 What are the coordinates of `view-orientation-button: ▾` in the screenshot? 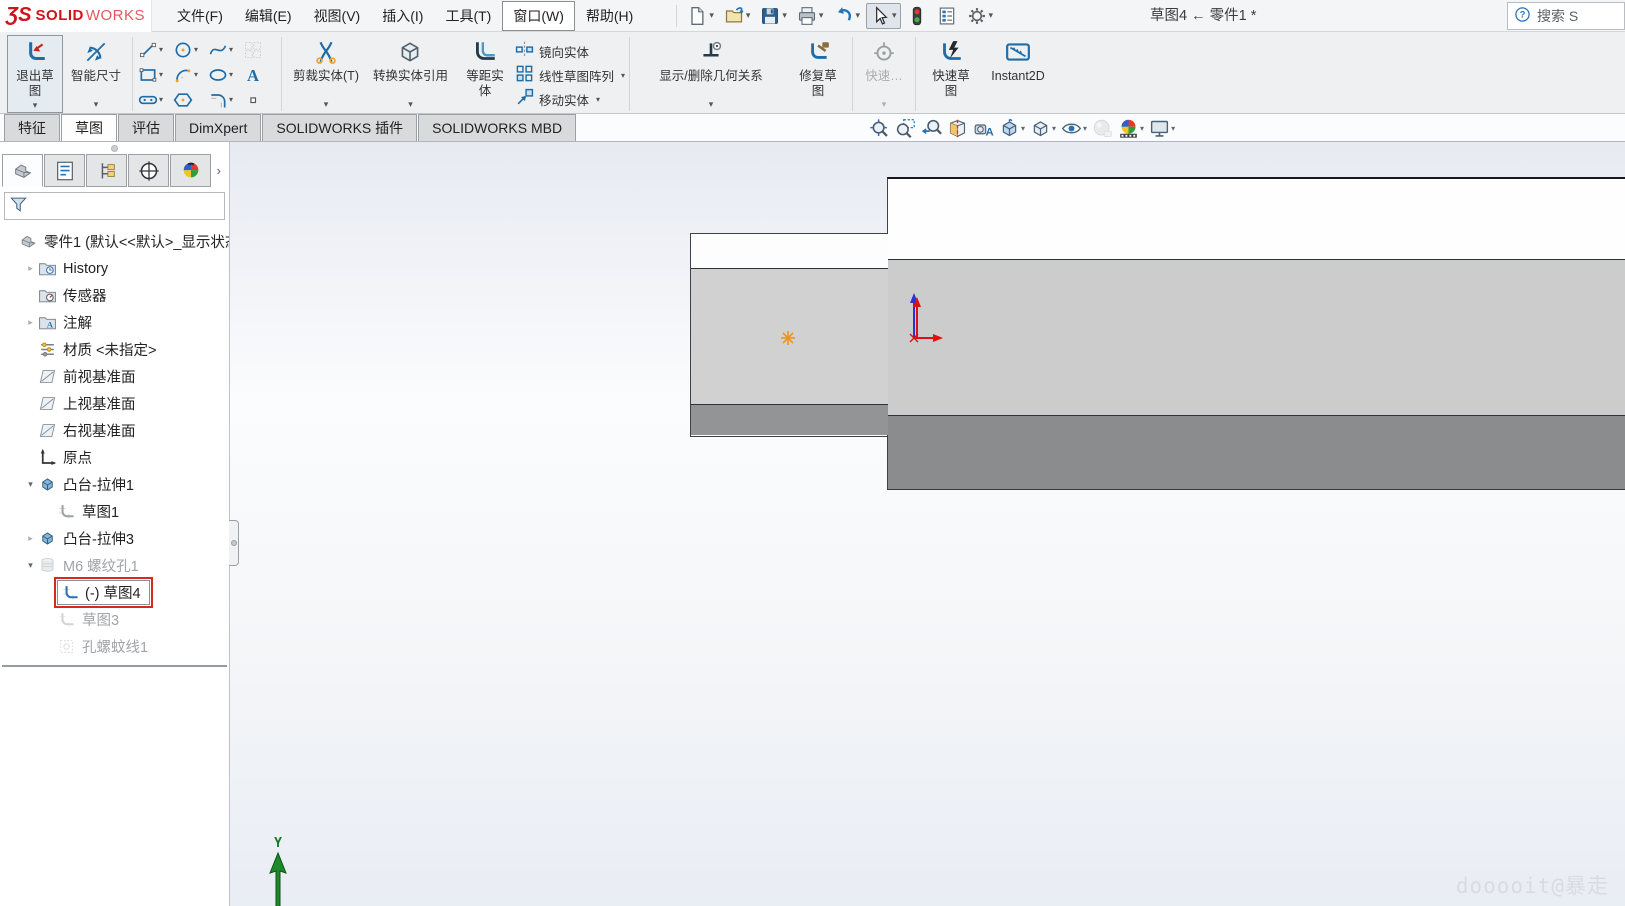 It's located at (1012, 128).